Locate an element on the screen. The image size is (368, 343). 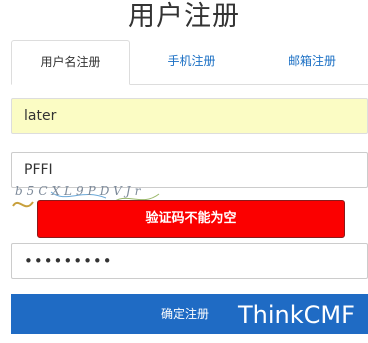
tab-phone-register: 手机注册 is located at coordinates (191, 62).